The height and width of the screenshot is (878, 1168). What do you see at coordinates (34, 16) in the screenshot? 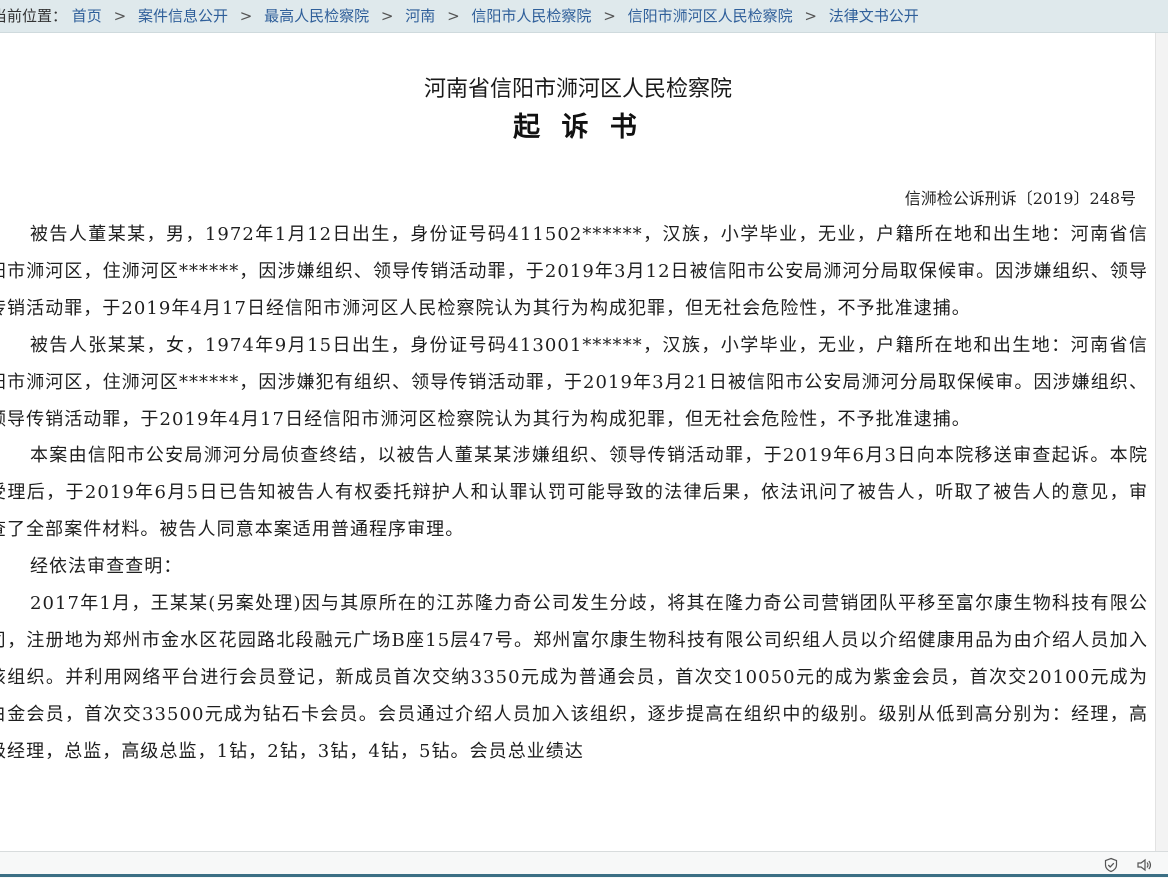
I see `breadcrumb-lead: 当前位置：` at bounding box center [34, 16].